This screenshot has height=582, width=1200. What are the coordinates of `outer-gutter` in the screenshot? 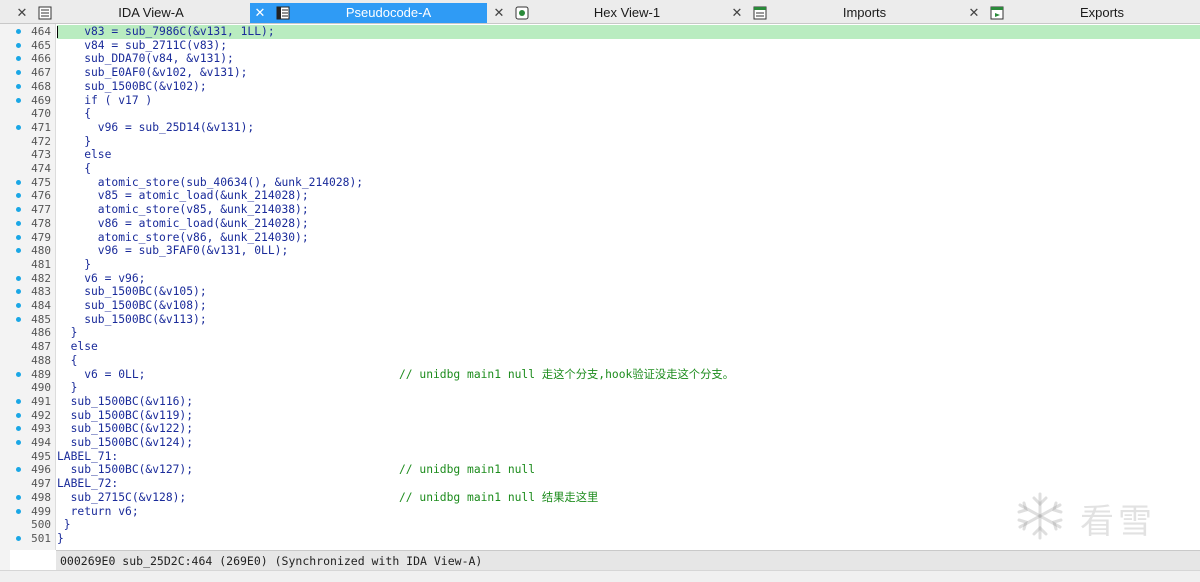 It's located at (5, 299).